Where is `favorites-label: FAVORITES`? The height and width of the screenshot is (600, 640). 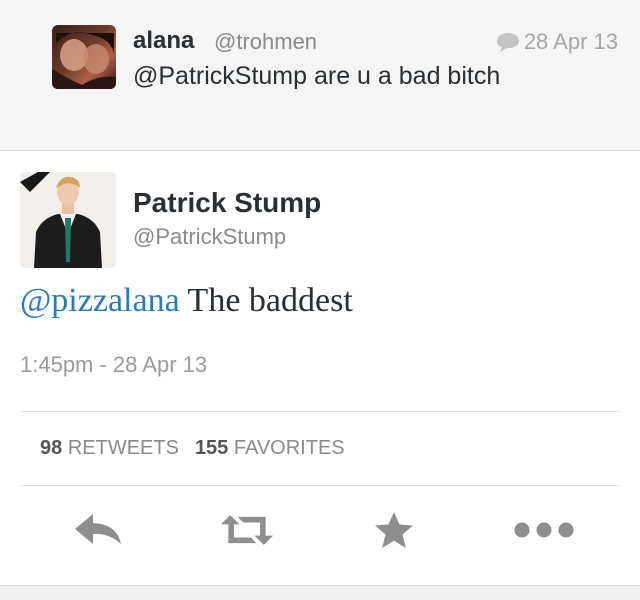
favorites-label: FAVORITES is located at coordinates (289, 448).